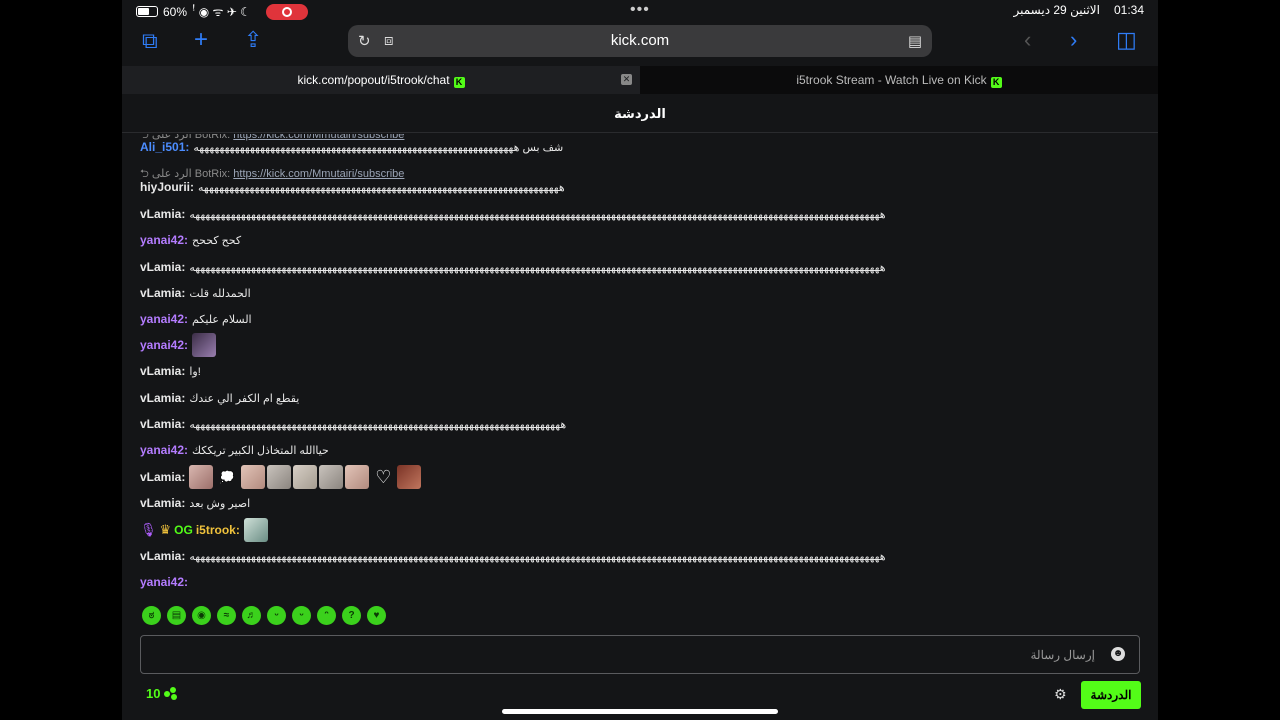 The width and height of the screenshot is (1280, 720). Describe the element at coordinates (218, 530) in the screenshot. I see `username: i5trook:` at that location.